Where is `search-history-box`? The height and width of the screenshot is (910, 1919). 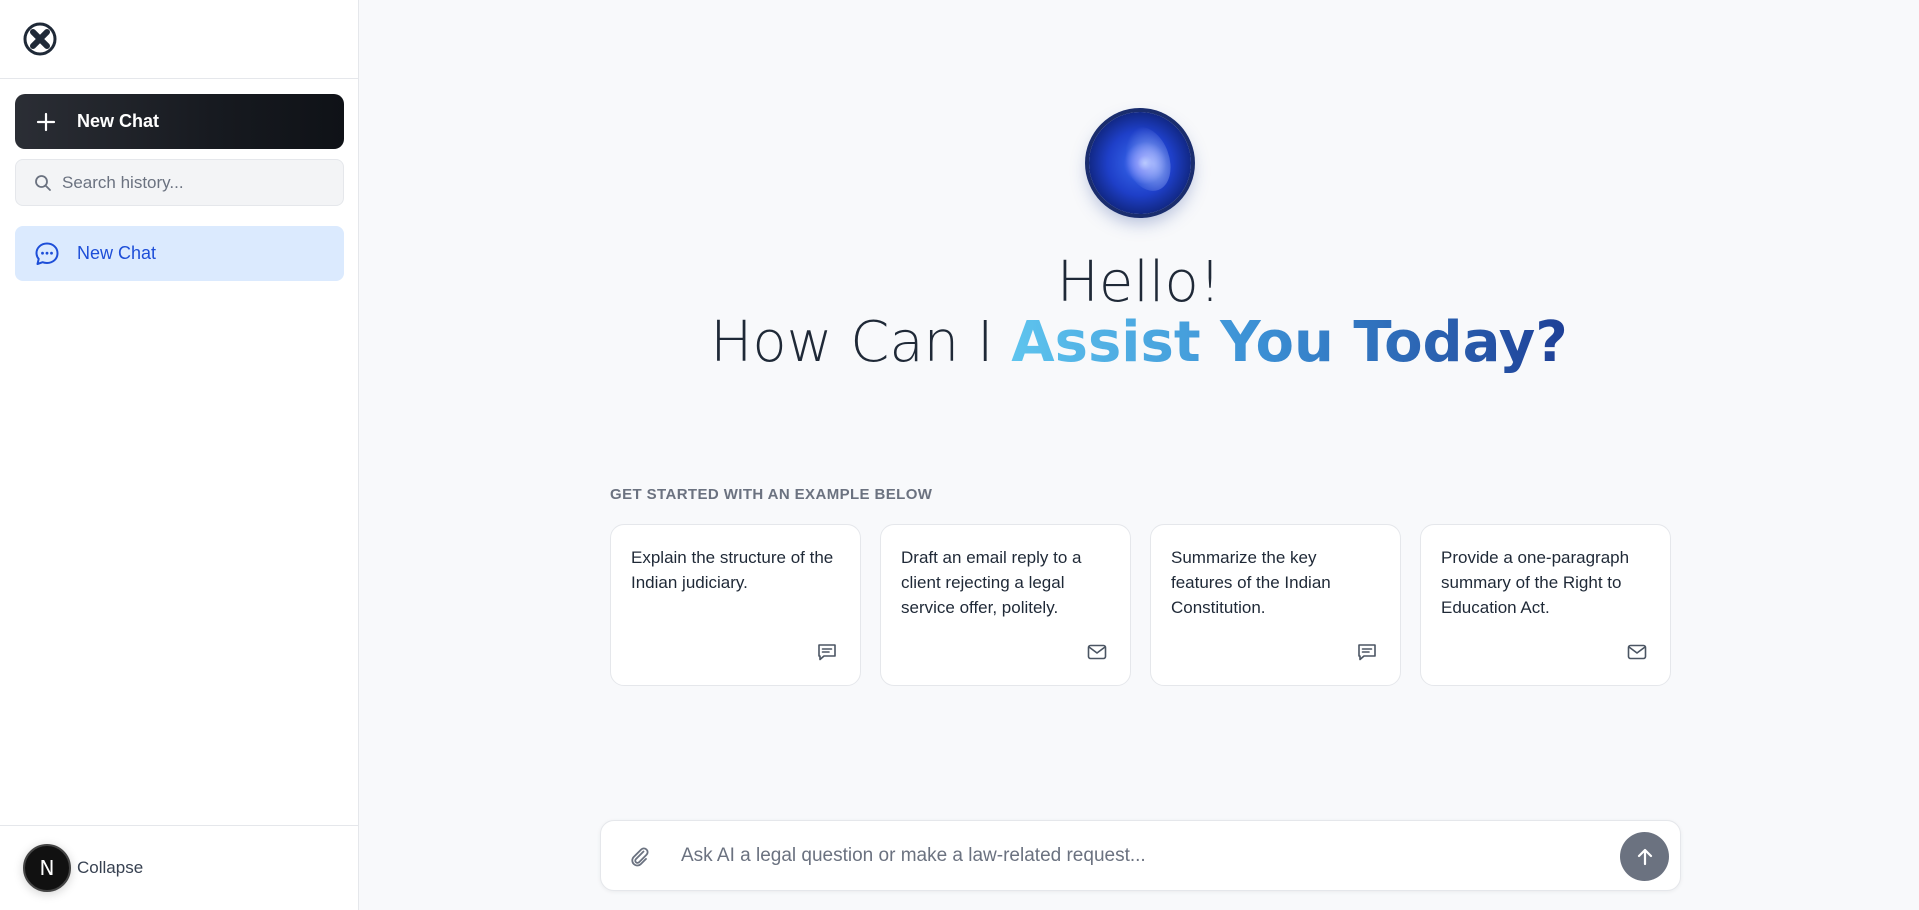
search-history-box is located at coordinates (179, 182).